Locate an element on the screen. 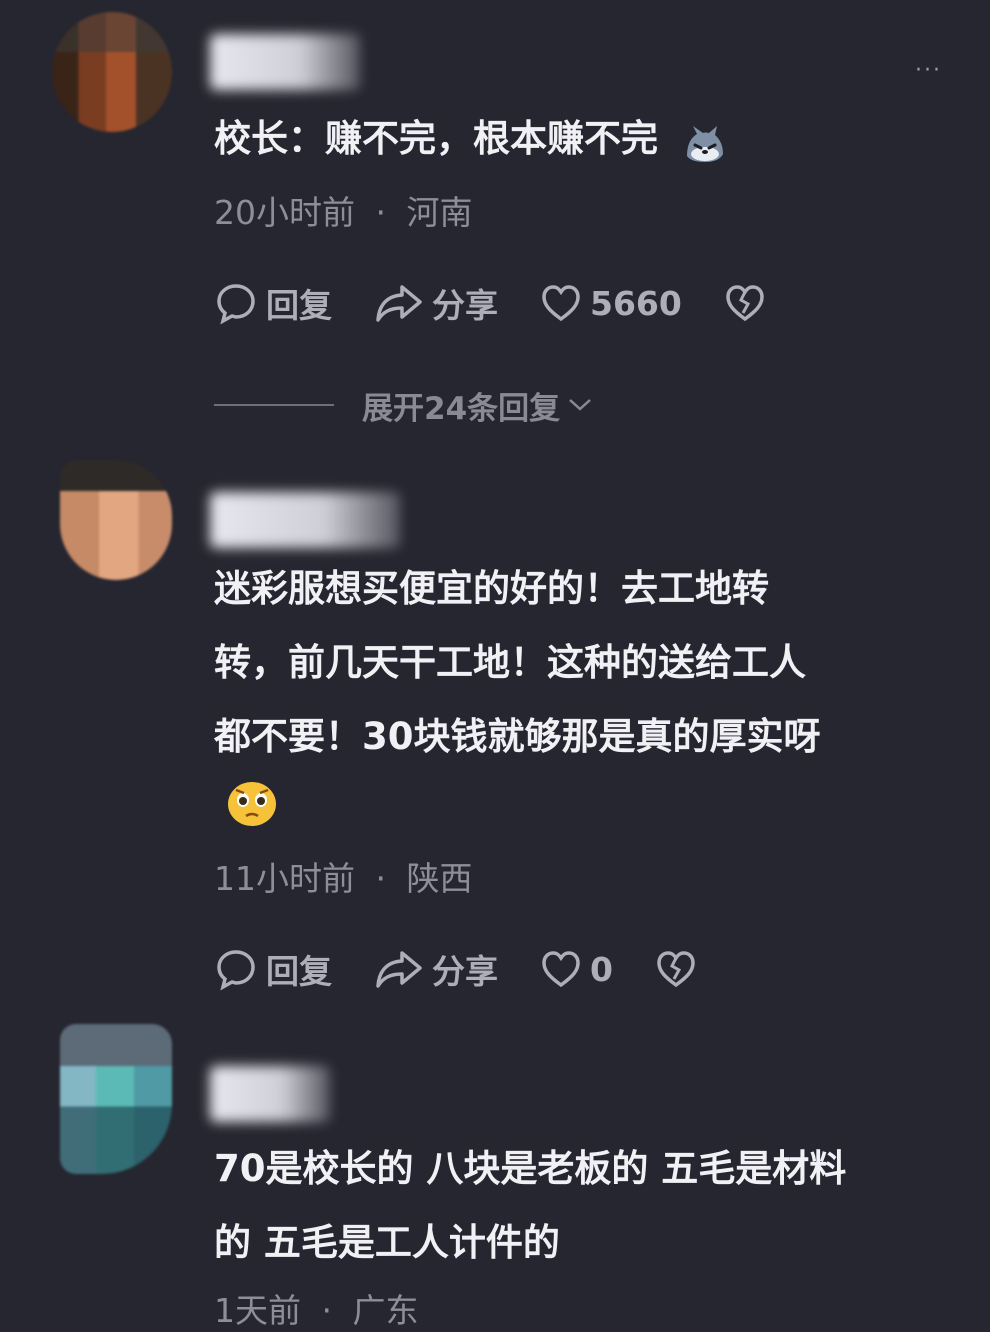  comment-text: 70是校长的 八块是老板的 五毛是材料 的 五毛是工人计件的 is located at coordinates (590, 1206).